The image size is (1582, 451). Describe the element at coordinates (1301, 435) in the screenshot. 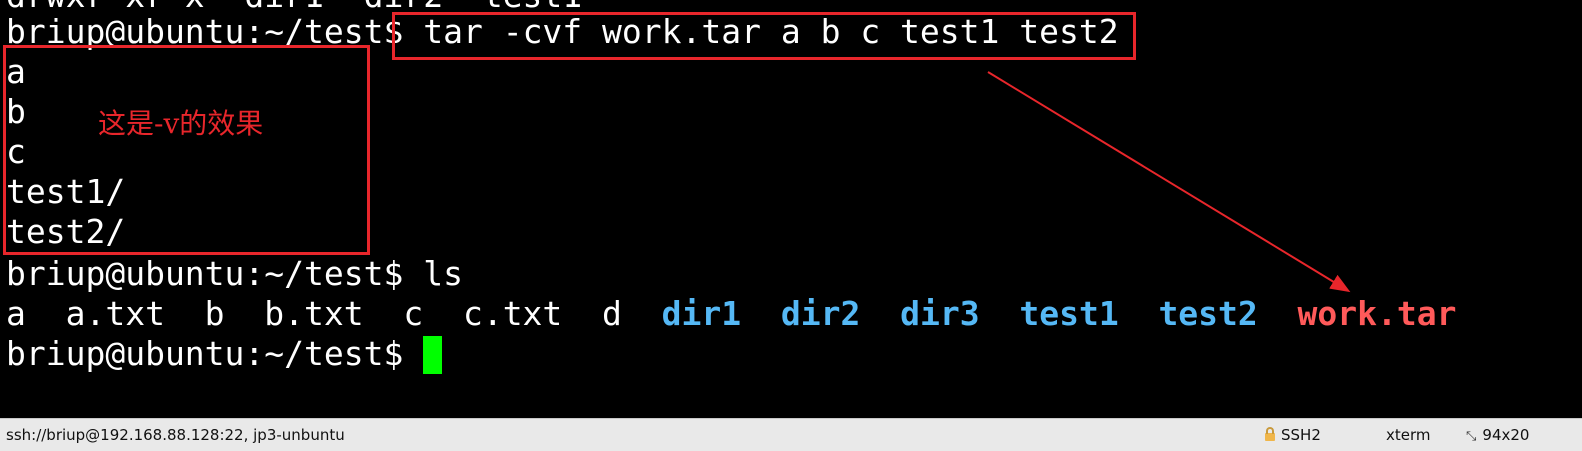

I see `protocol-label: SSH2` at that location.